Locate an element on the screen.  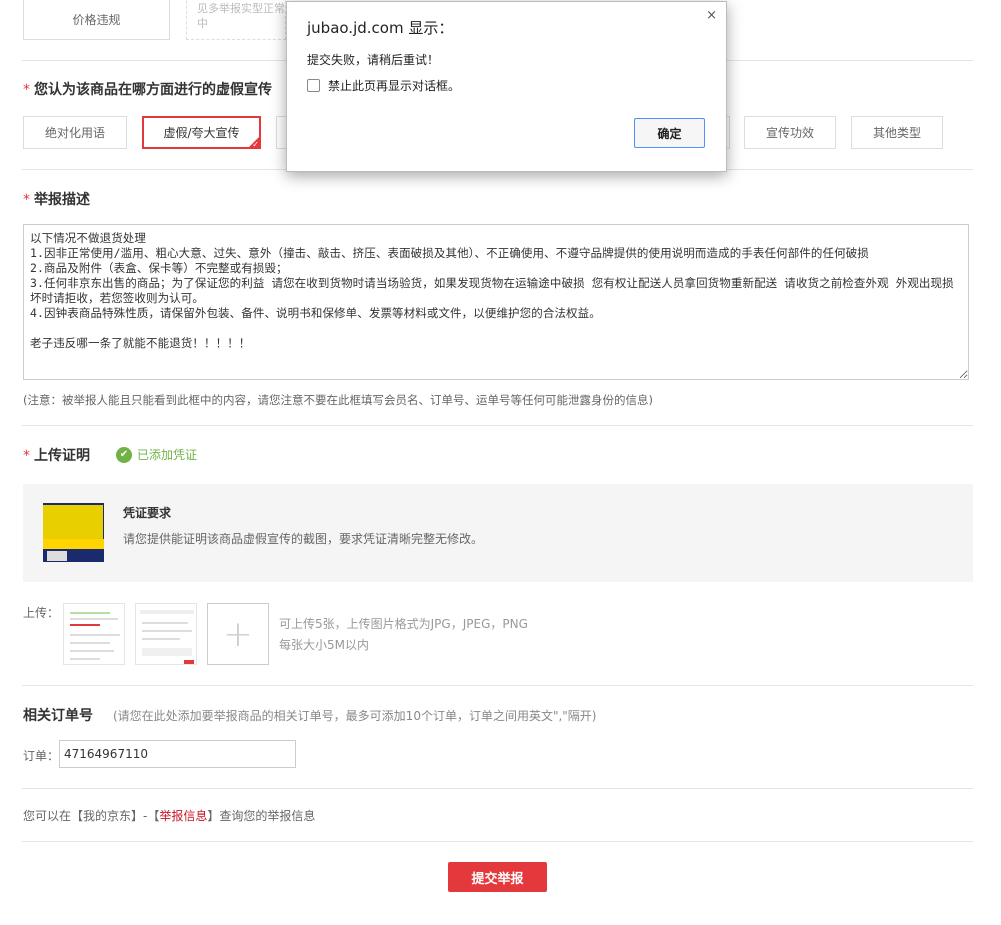
report-info-link: 举报信息 is located at coordinates (183, 816).